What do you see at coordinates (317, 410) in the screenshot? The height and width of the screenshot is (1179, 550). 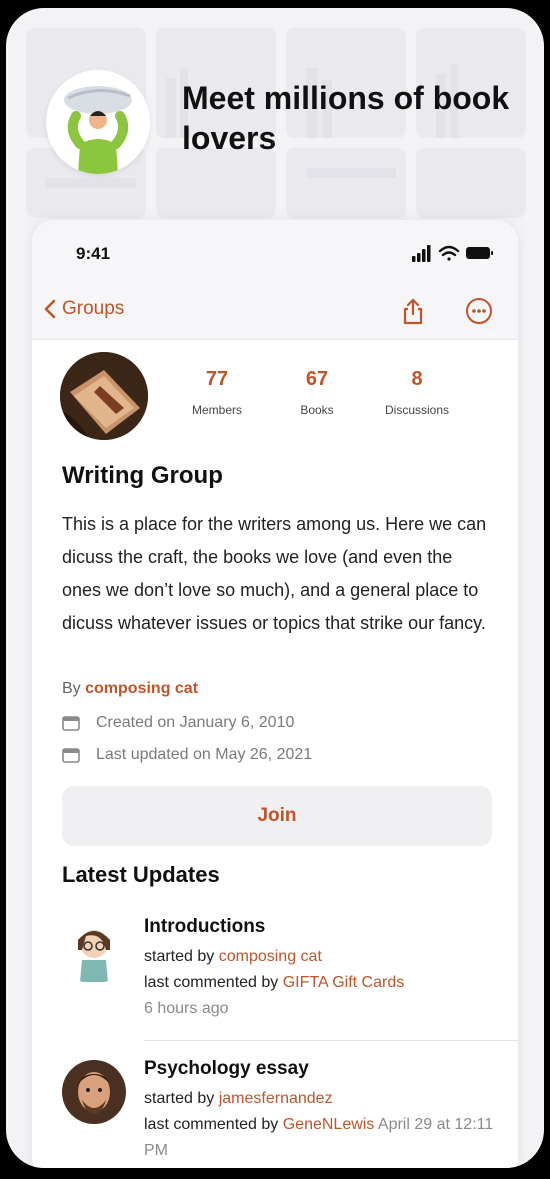 I see `stat-label: Books` at bounding box center [317, 410].